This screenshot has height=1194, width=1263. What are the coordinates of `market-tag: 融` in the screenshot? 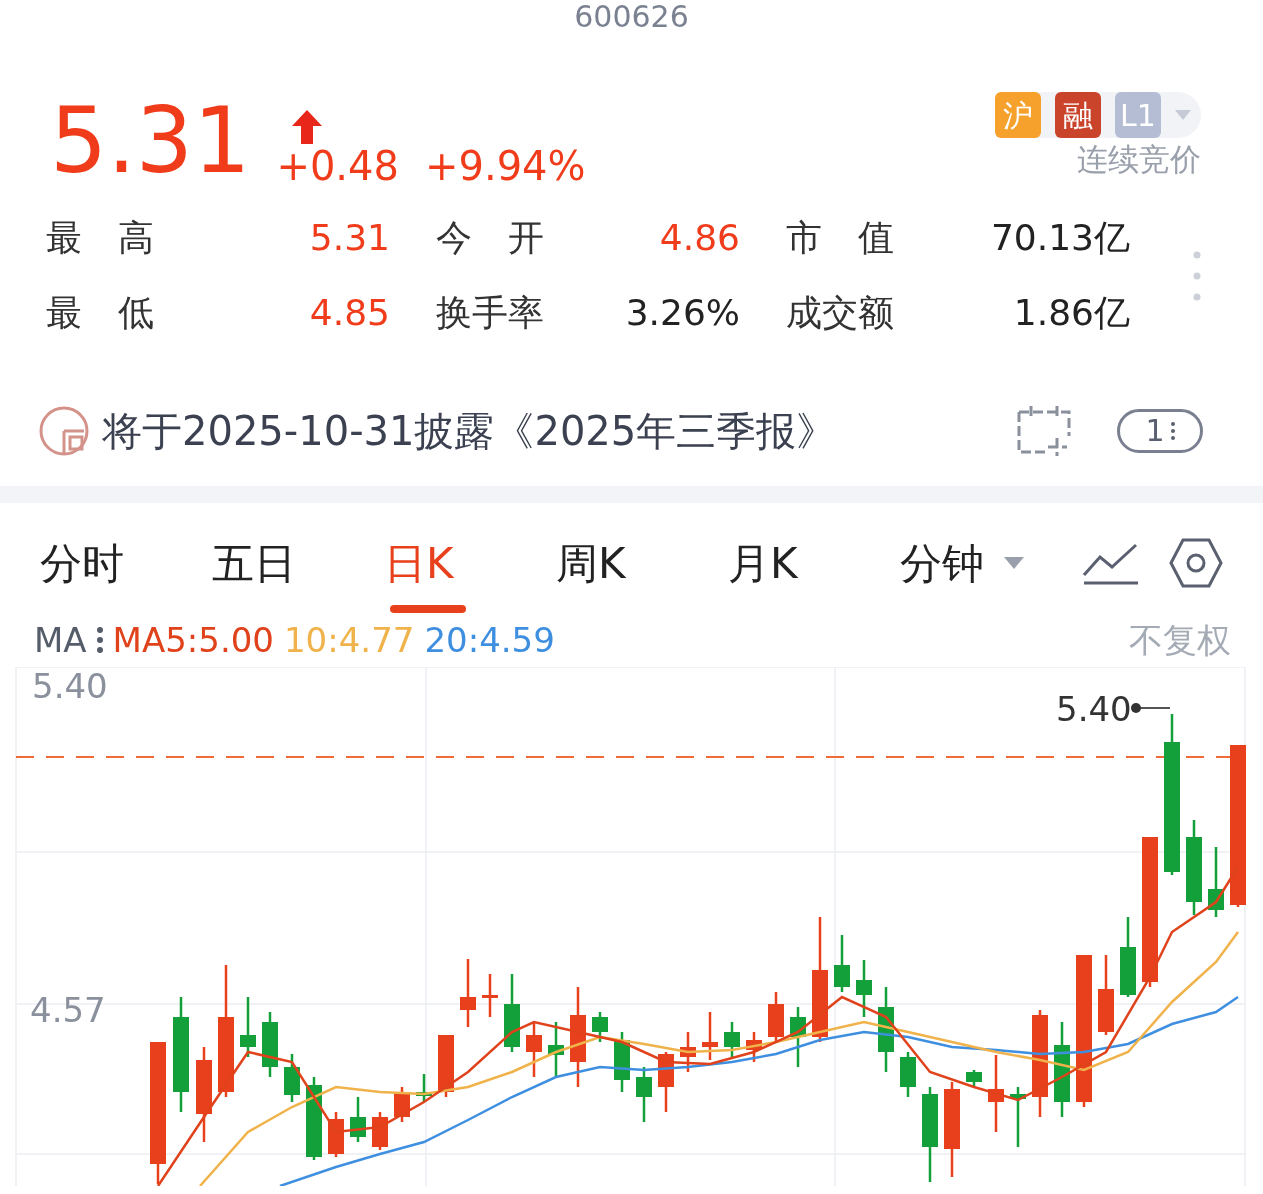 It's located at (1078, 115).